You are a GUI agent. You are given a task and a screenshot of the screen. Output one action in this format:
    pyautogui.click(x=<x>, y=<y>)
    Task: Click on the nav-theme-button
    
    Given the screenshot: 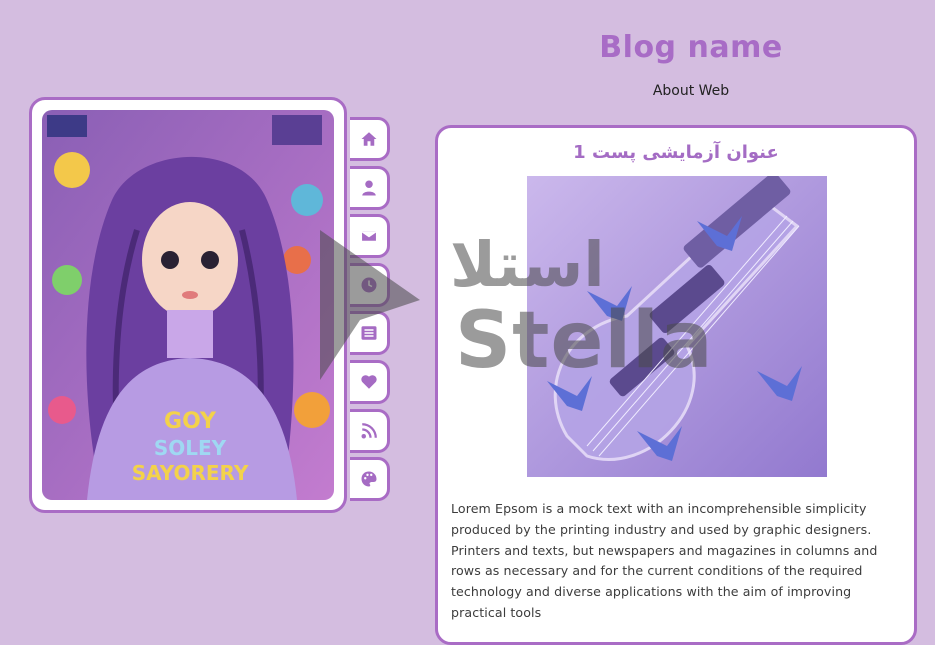 What is the action you would take?
    pyautogui.click(x=370, y=479)
    